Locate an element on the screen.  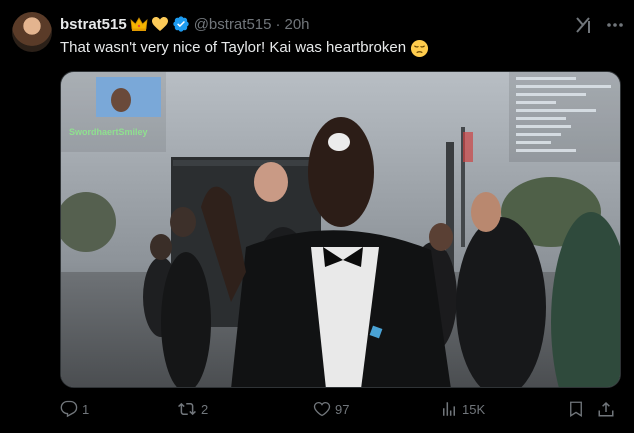
like-icon is located at coordinates (322, 409).